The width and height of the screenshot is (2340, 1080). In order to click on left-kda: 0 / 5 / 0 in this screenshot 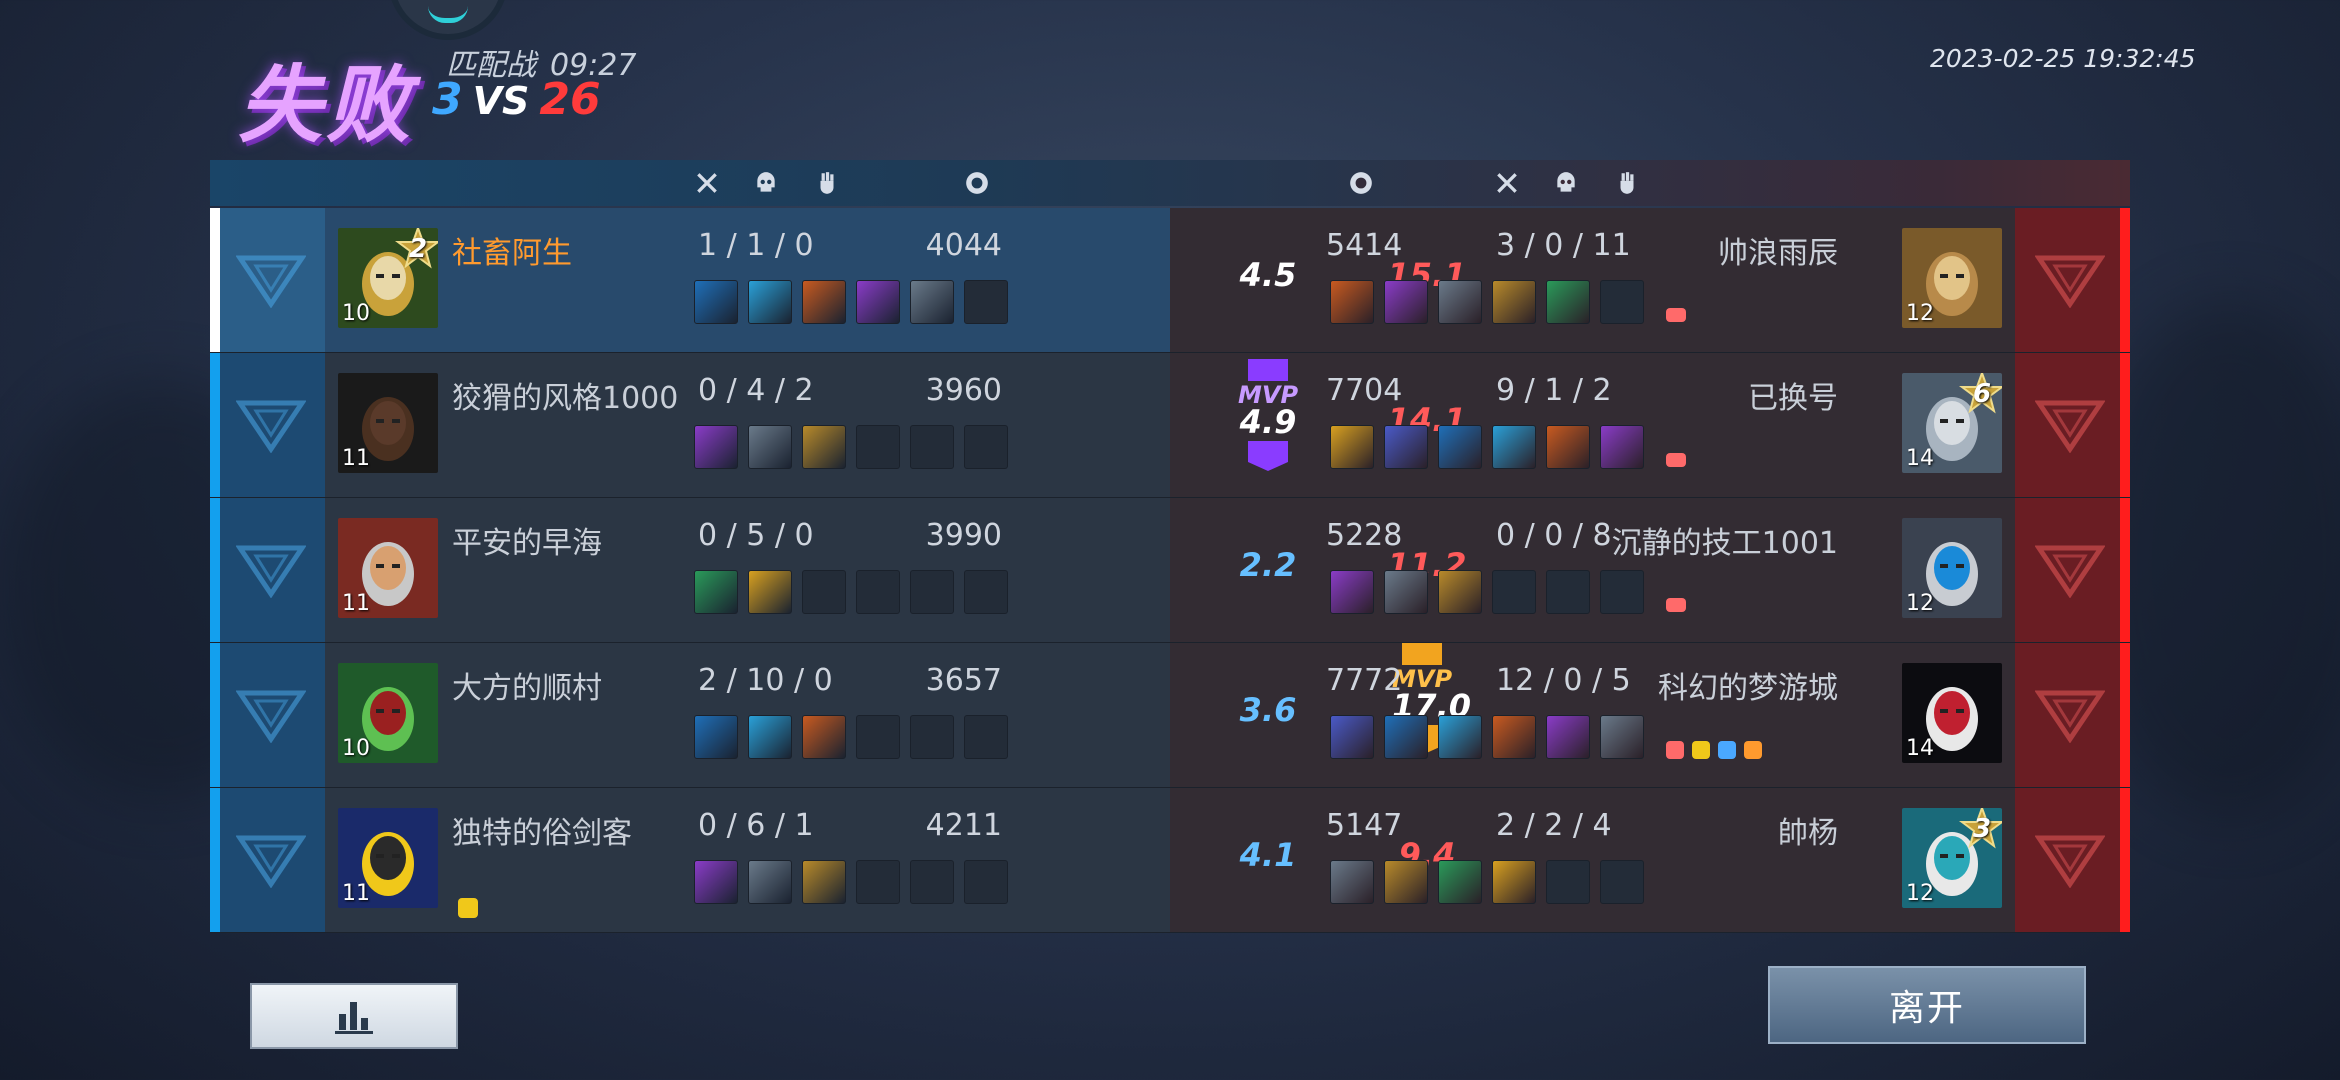, I will do `click(756, 535)`.